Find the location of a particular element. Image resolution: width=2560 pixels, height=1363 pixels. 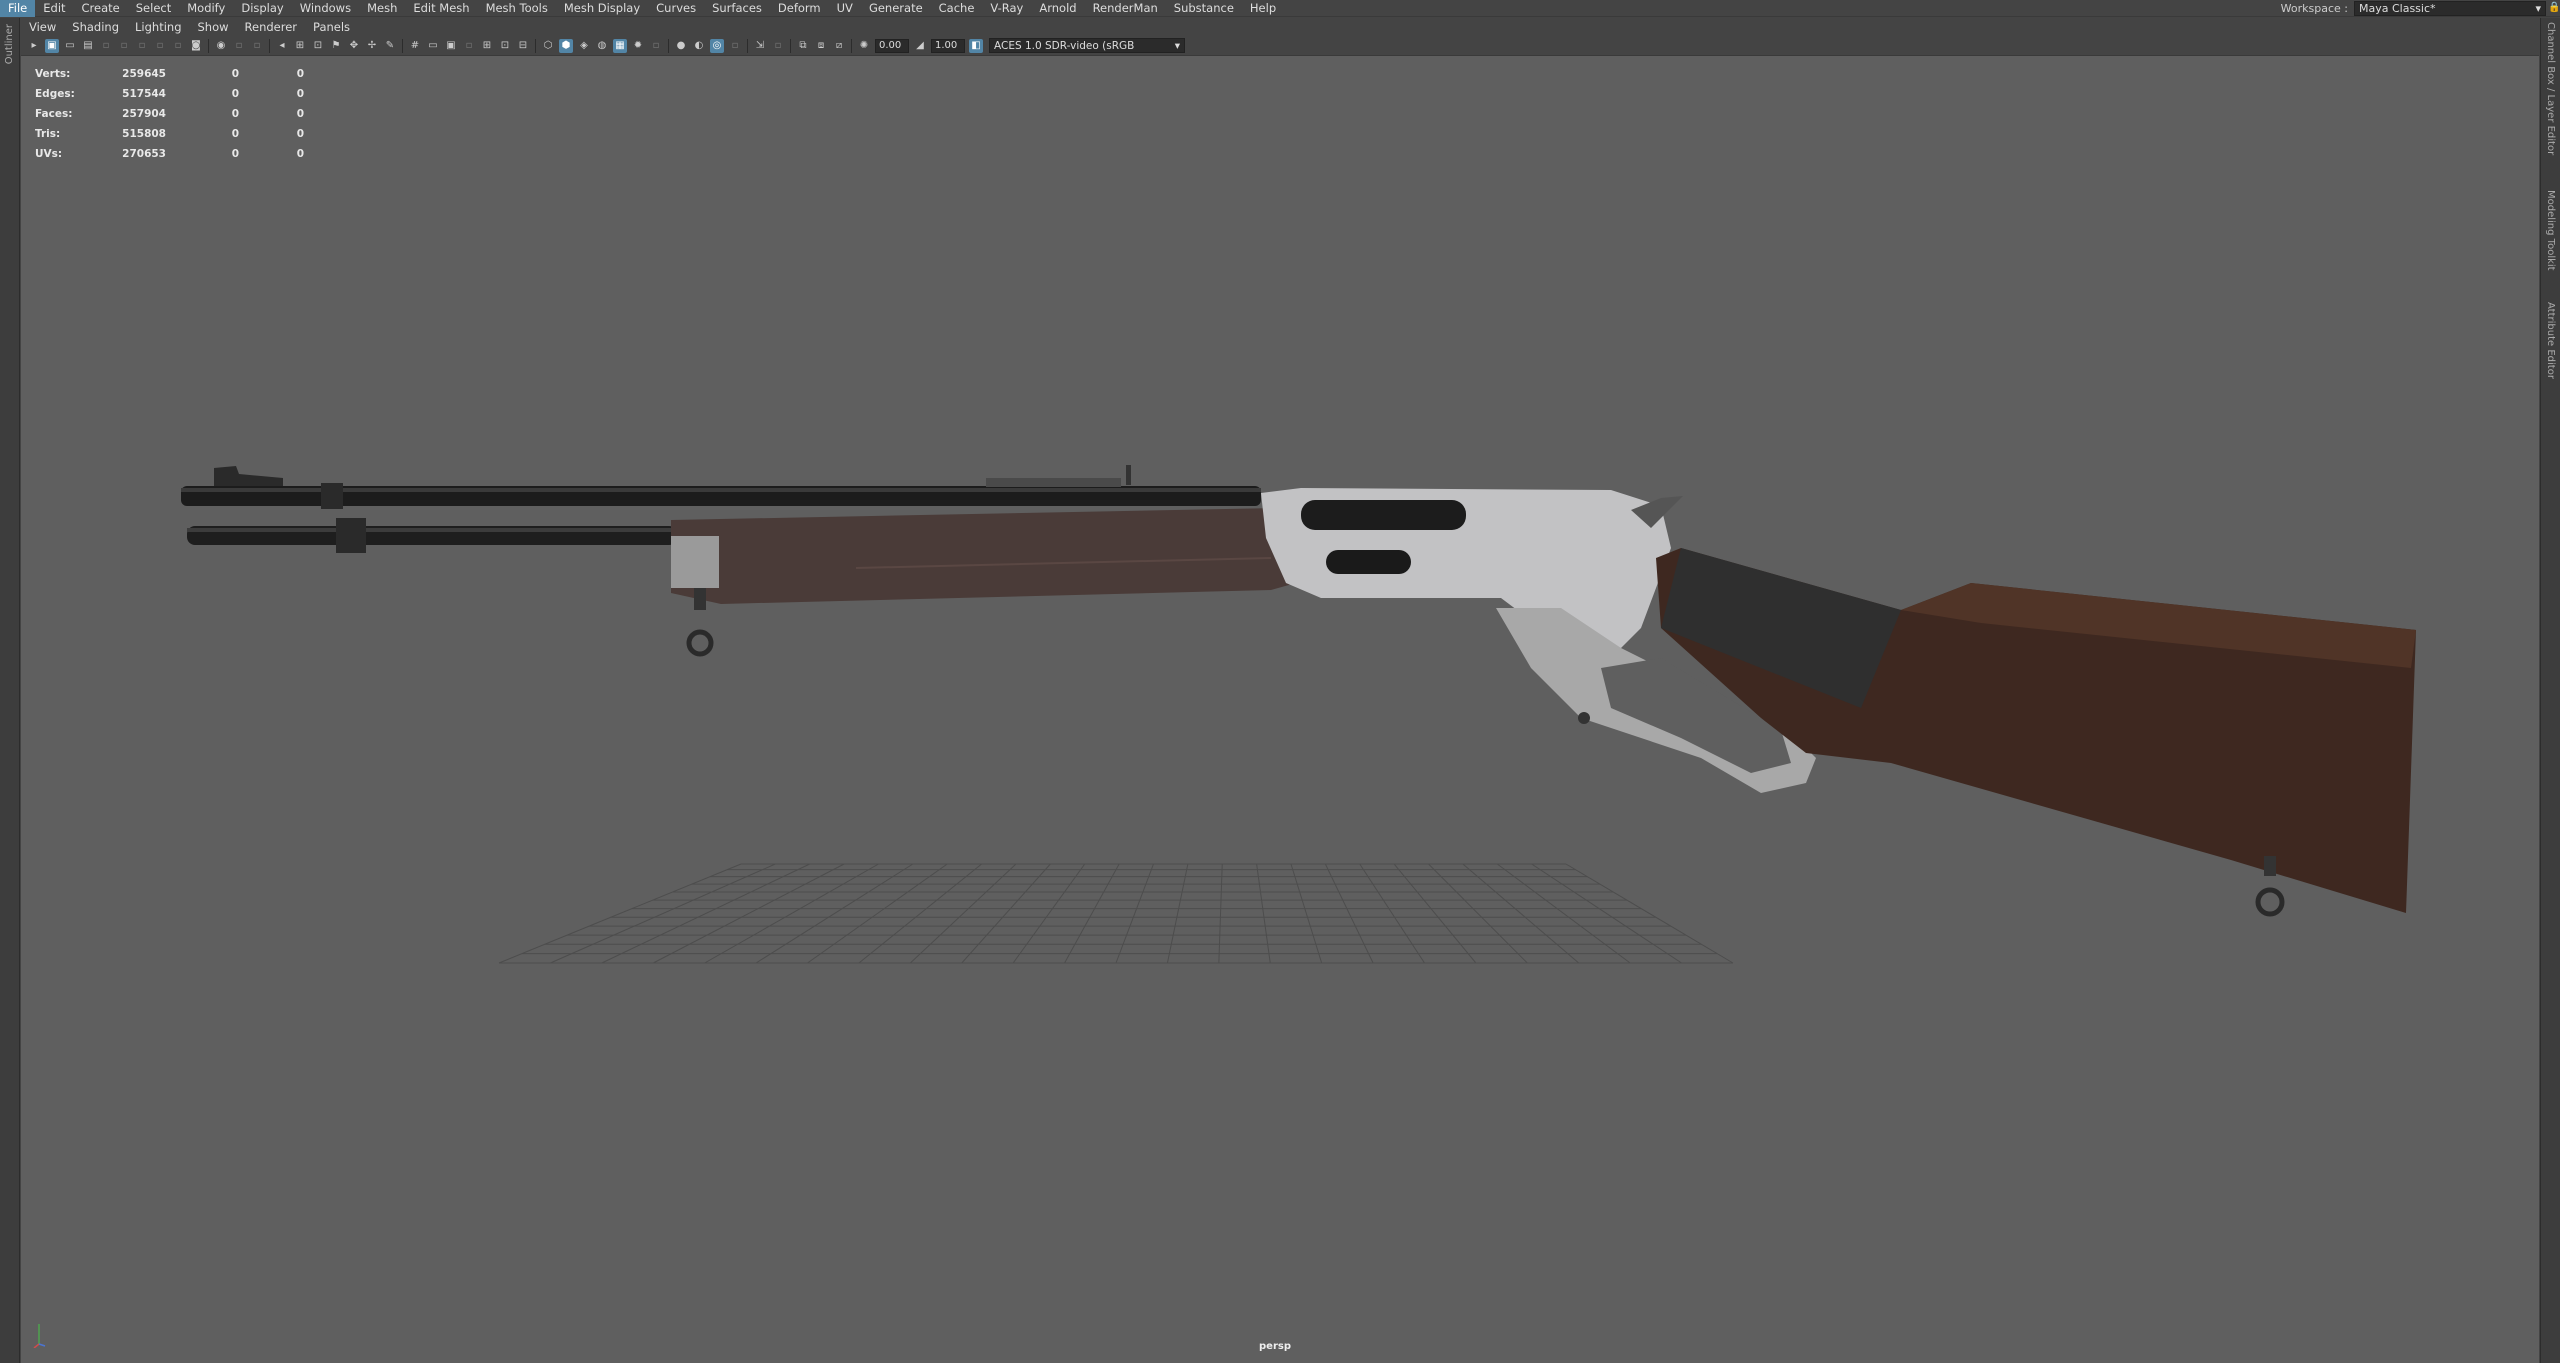

front-swivel-post is located at coordinates (700, 599).